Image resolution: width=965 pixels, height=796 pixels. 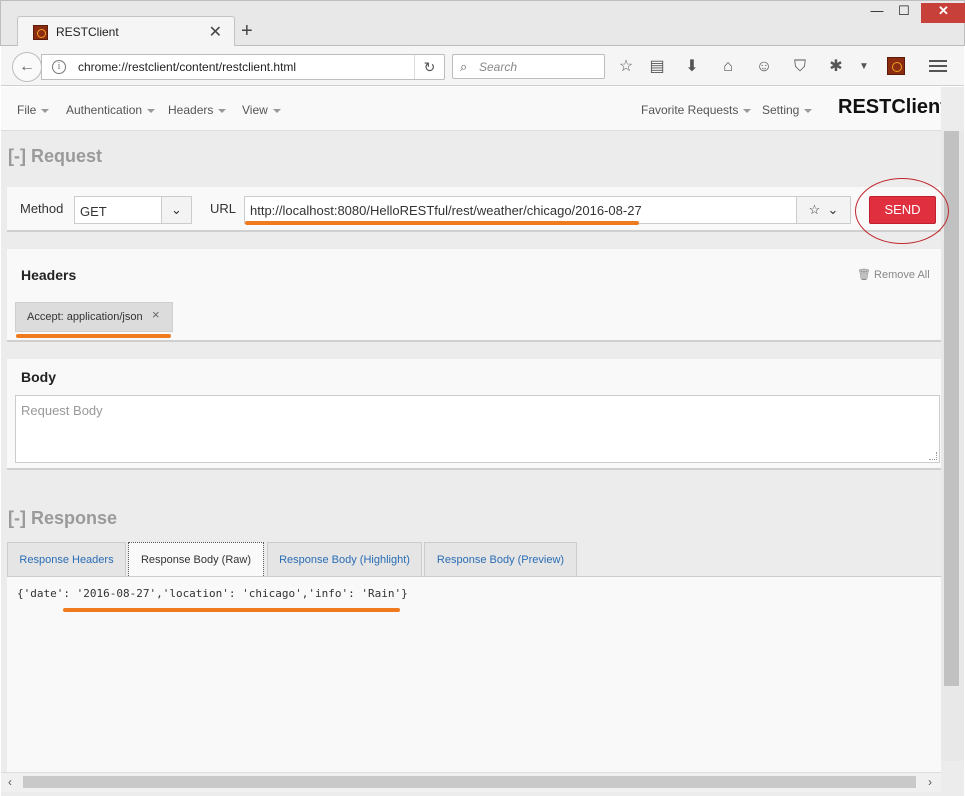 What do you see at coordinates (215, 32) in the screenshot?
I see `tab-close-icon: ✕` at bounding box center [215, 32].